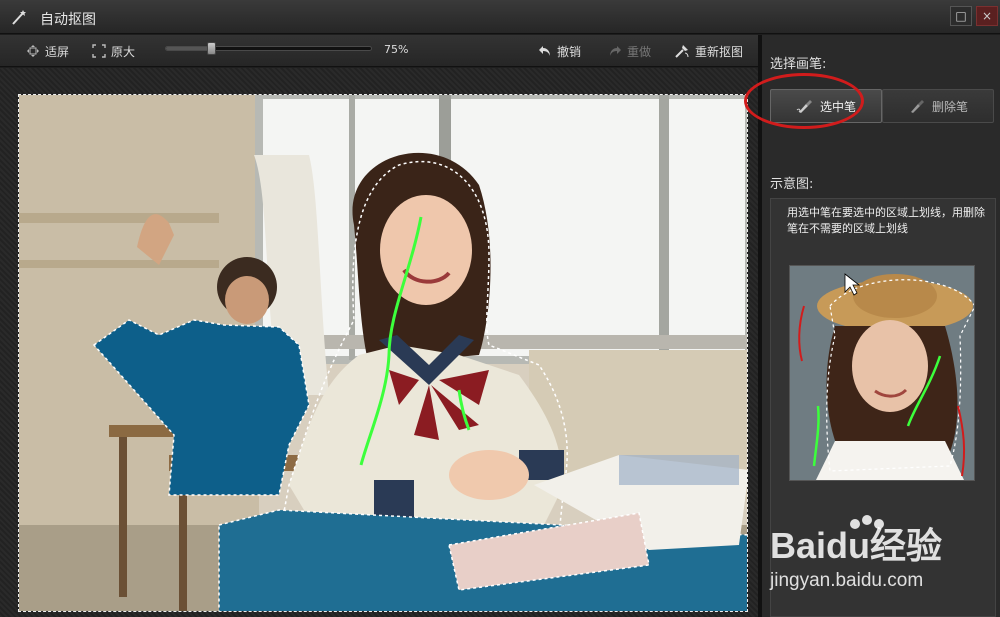 This screenshot has width=1000, height=617. I want to click on rematte-label: 重新抠图, so click(719, 51).